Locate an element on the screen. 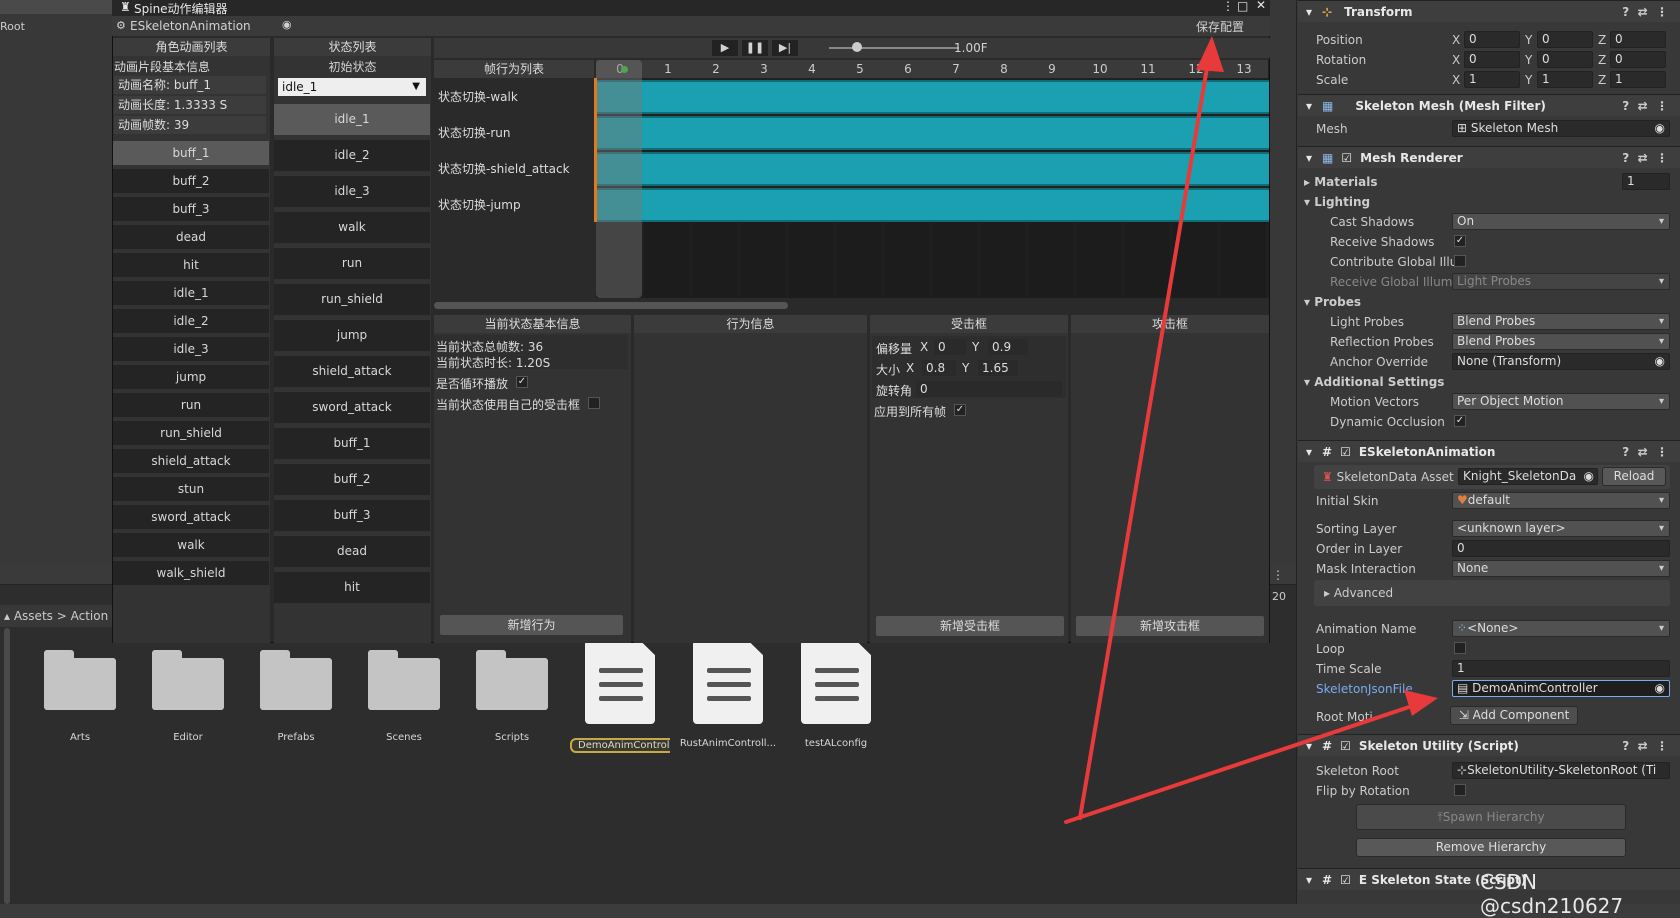 This screenshot has width=1680, height=918. animation-item: walk_shield is located at coordinates (191, 573).